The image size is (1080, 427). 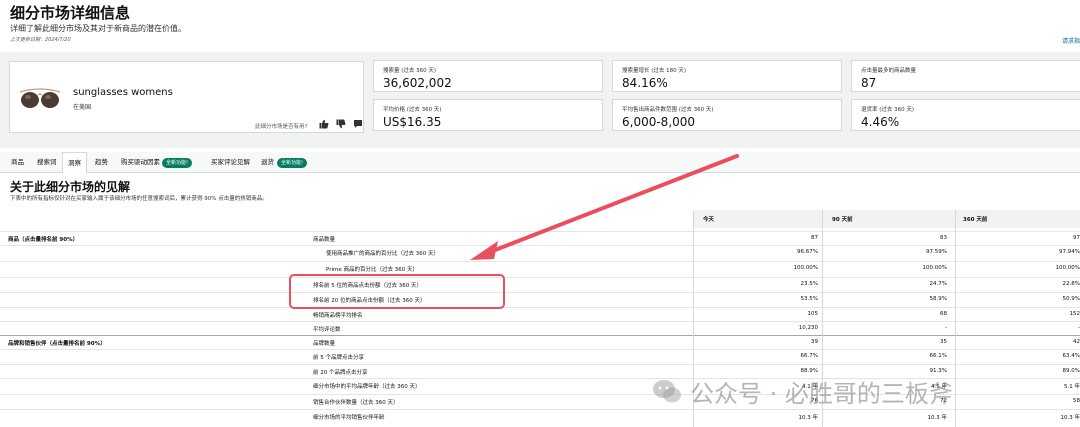 I want to click on watermark-text: 公众号 · 必胜哥的三板斧, so click(x=821, y=394).